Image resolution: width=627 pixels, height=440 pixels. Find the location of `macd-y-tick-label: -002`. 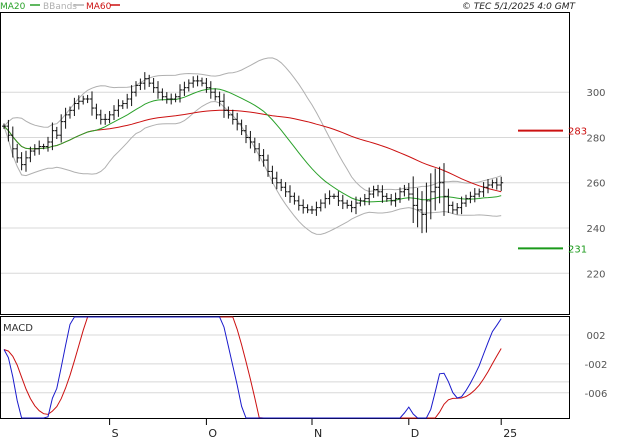

macd-y-tick-label: -002 is located at coordinates (596, 365).